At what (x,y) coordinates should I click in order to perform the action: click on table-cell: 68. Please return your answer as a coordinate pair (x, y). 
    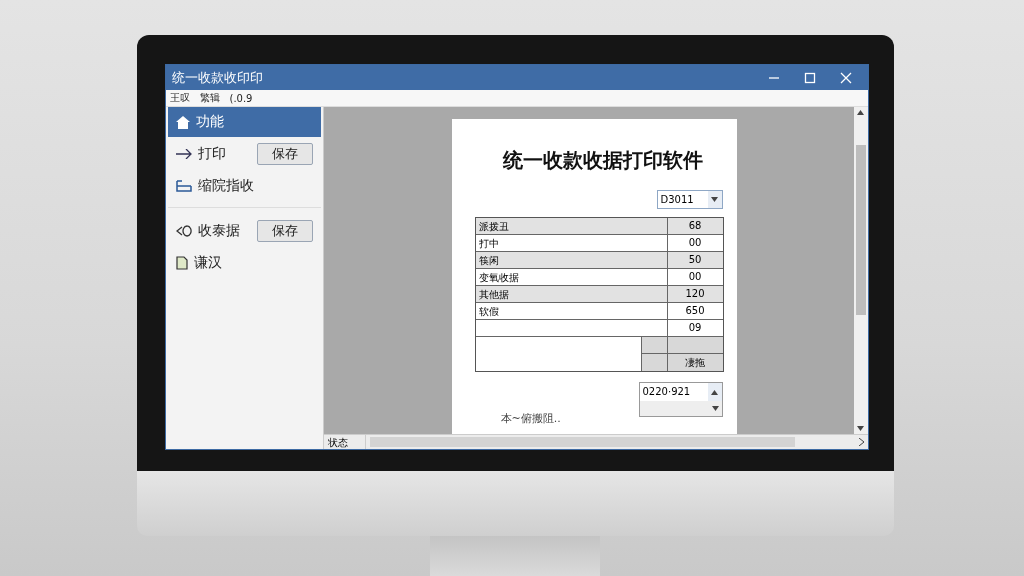
    Looking at the image, I should click on (694, 226).